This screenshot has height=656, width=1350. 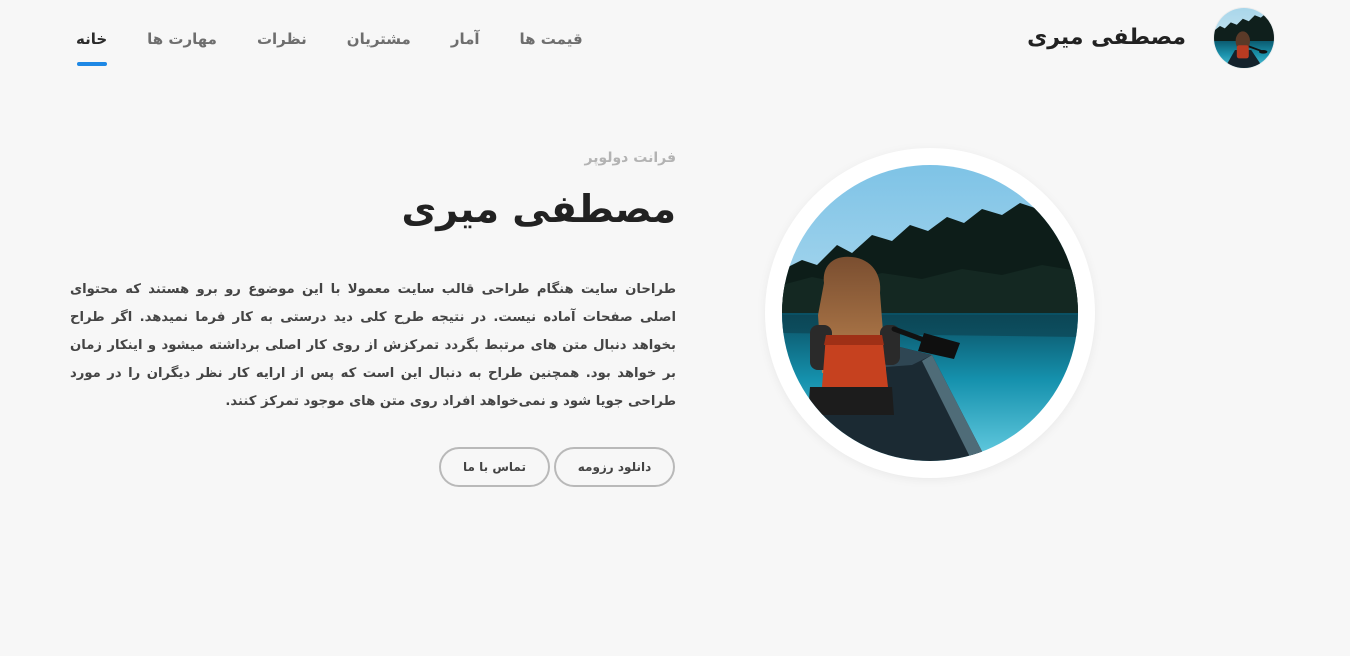 I want to click on brand: مصطفی میری, so click(x=1150, y=38).